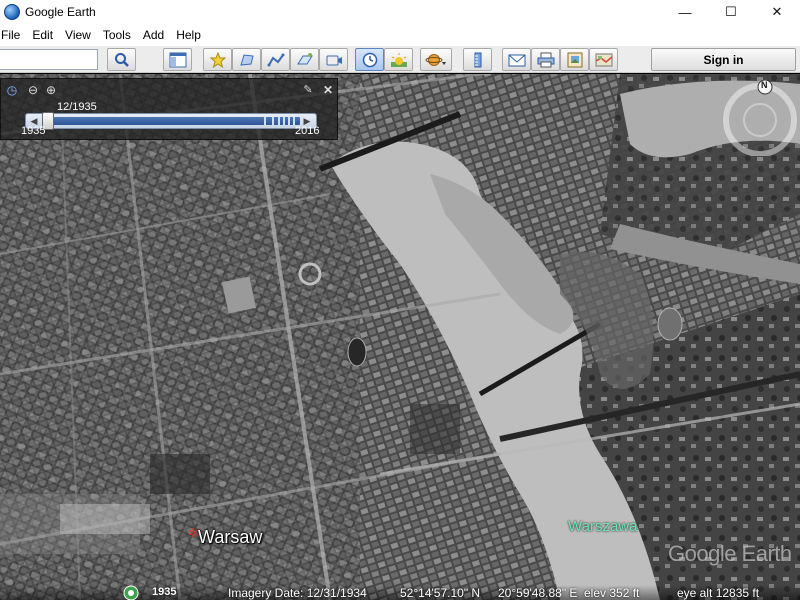 The width and height of the screenshot is (800, 600). I want to click on sign-in-button: Sign in, so click(723, 59).